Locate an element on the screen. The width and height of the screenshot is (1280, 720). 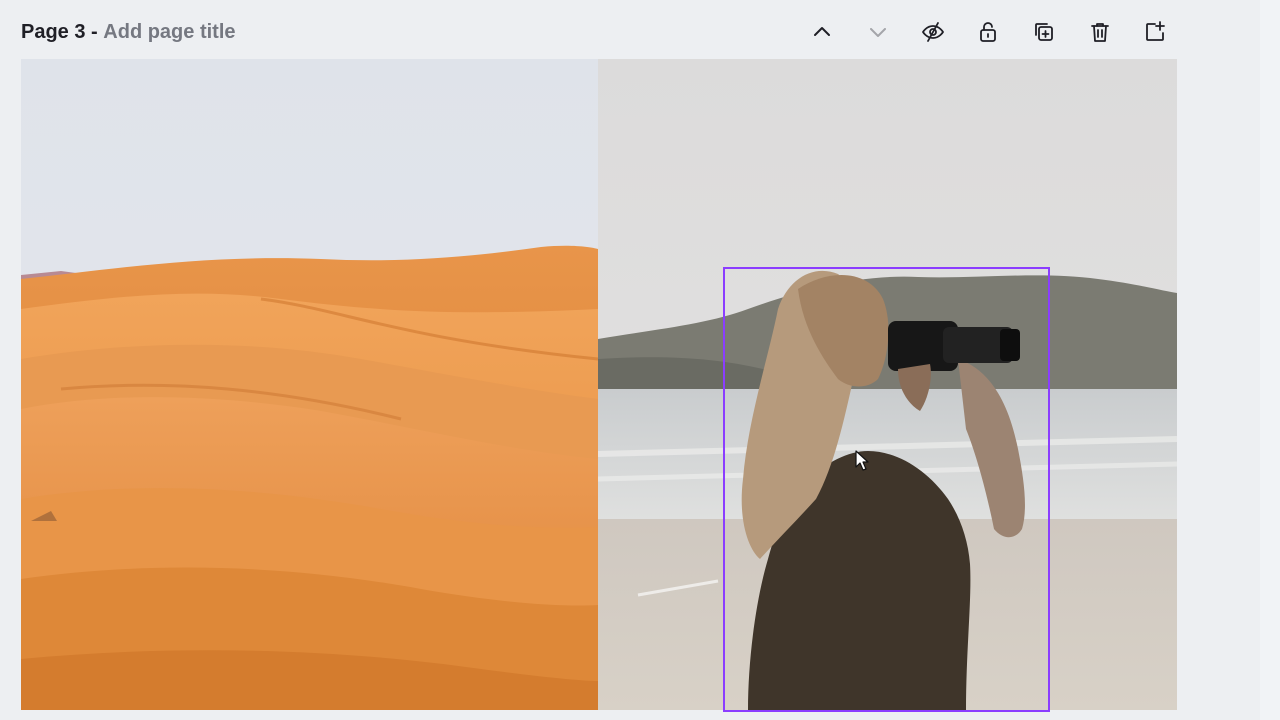
add-page-button is located at coordinates (1155, 32).